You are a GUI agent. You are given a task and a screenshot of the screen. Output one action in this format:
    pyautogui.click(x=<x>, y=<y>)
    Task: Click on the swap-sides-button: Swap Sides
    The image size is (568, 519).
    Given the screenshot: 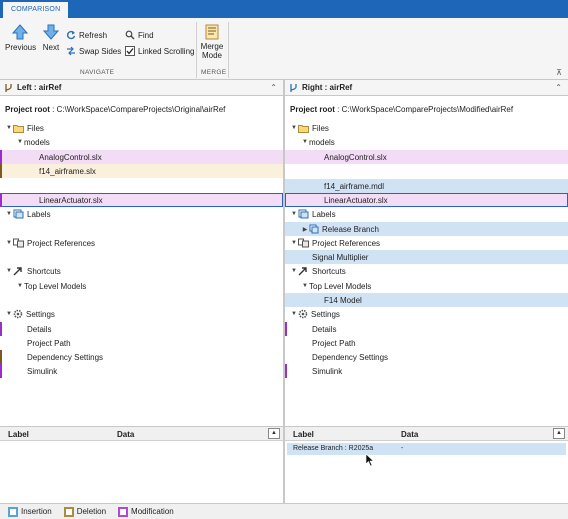 What is the action you would take?
    pyautogui.click(x=93, y=51)
    